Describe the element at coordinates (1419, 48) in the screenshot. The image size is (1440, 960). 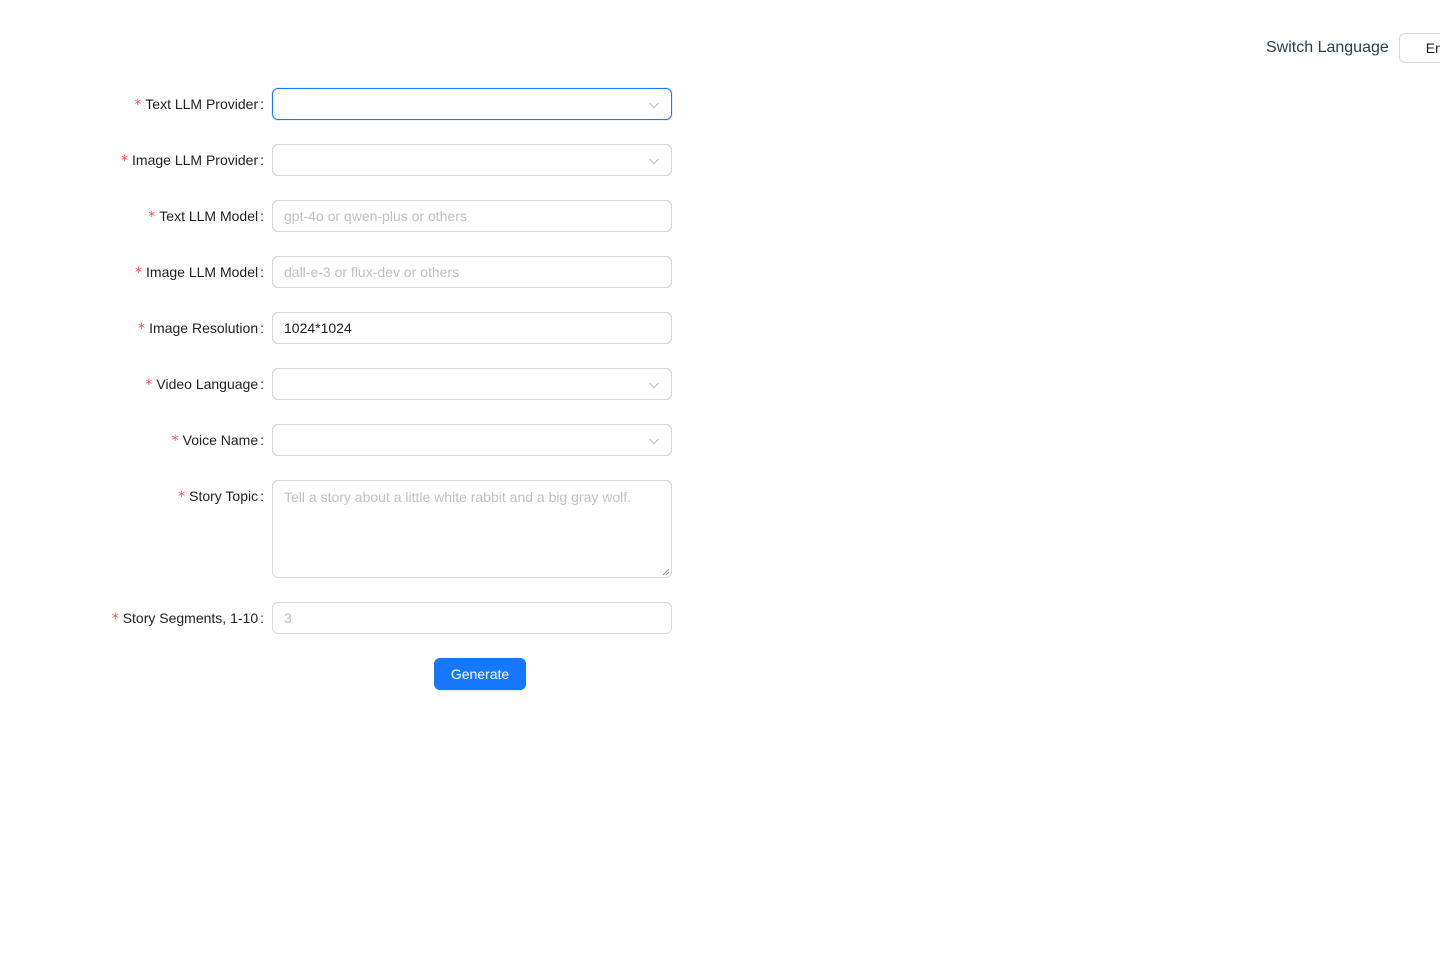
I see `language-select: En` at that location.